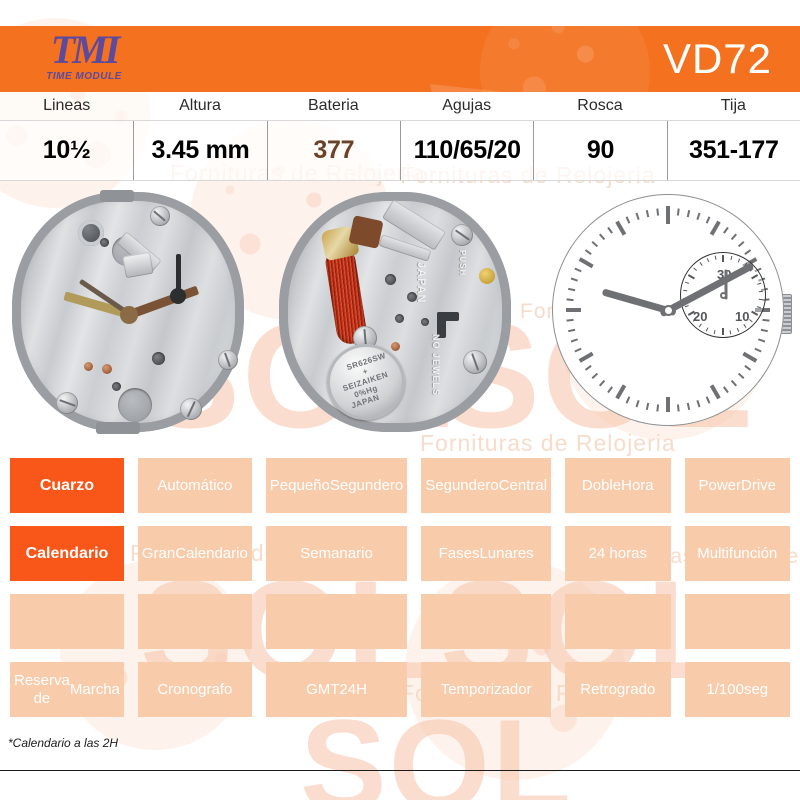 This screenshot has height=800, width=800. I want to click on feature-chip: Temporizador, so click(486, 689).